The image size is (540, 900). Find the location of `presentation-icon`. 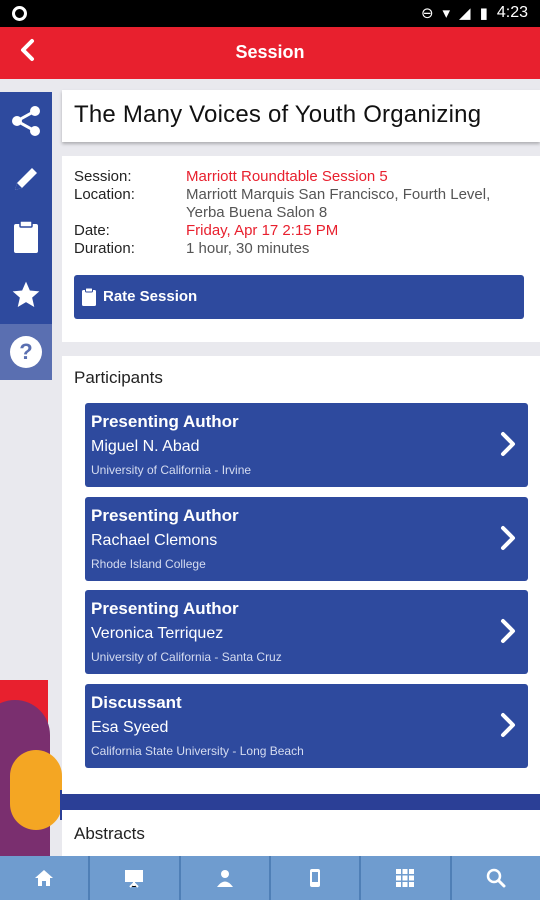

presentation-icon is located at coordinates (134, 879).